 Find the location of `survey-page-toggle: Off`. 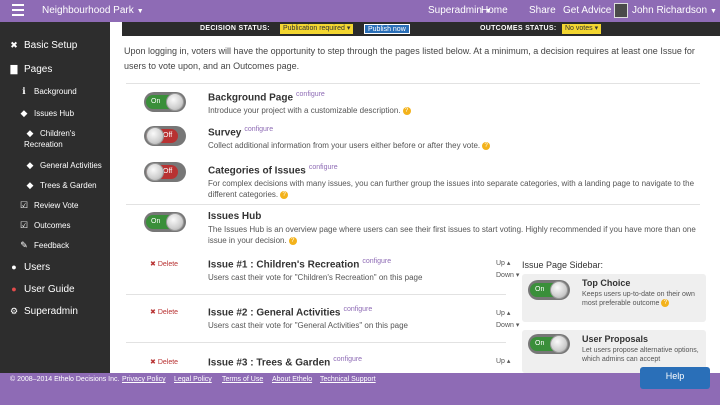

survey-page-toggle: Off is located at coordinates (165, 136).